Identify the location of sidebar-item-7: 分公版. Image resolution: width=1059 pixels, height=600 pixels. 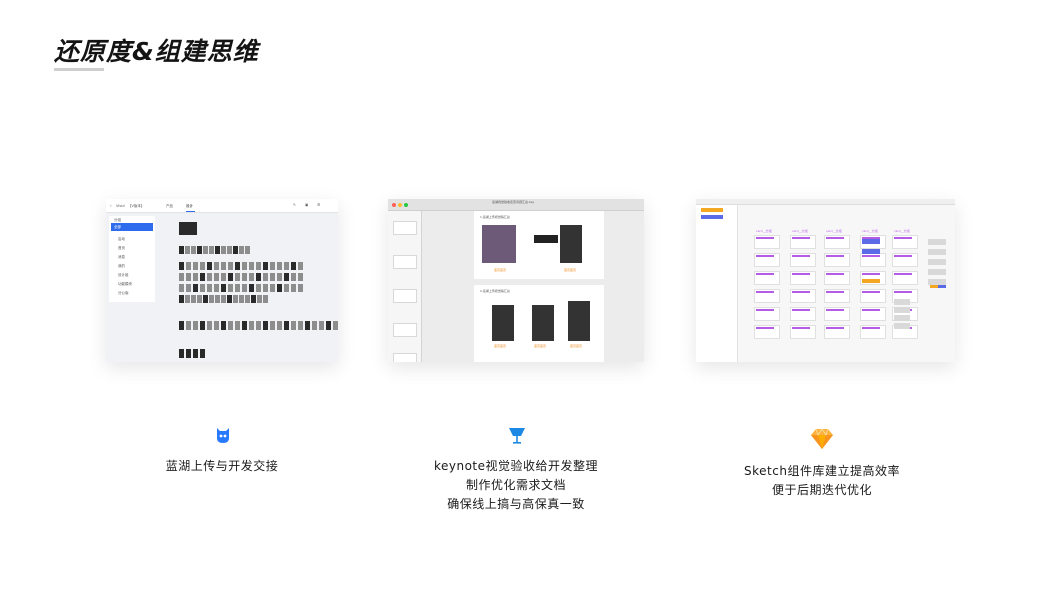
(123, 293).